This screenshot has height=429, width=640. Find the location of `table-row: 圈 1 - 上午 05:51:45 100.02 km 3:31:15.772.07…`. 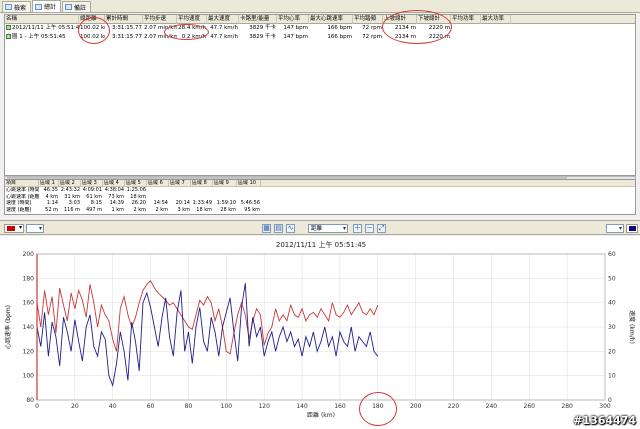

table-row: 圈 1 - 上午 05:51:45 100.02 km 3:31:15.772.07… is located at coordinates (320, 37).